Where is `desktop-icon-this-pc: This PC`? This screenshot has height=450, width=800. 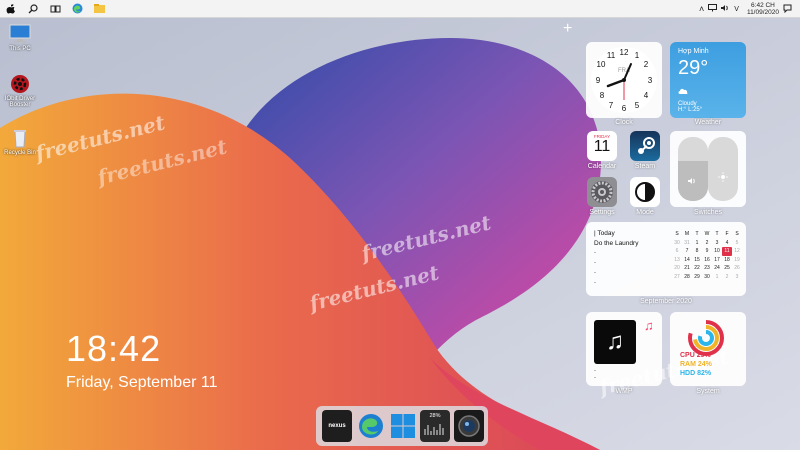
desktop-icon-this-pc: This PC is located at coordinates (20, 38).